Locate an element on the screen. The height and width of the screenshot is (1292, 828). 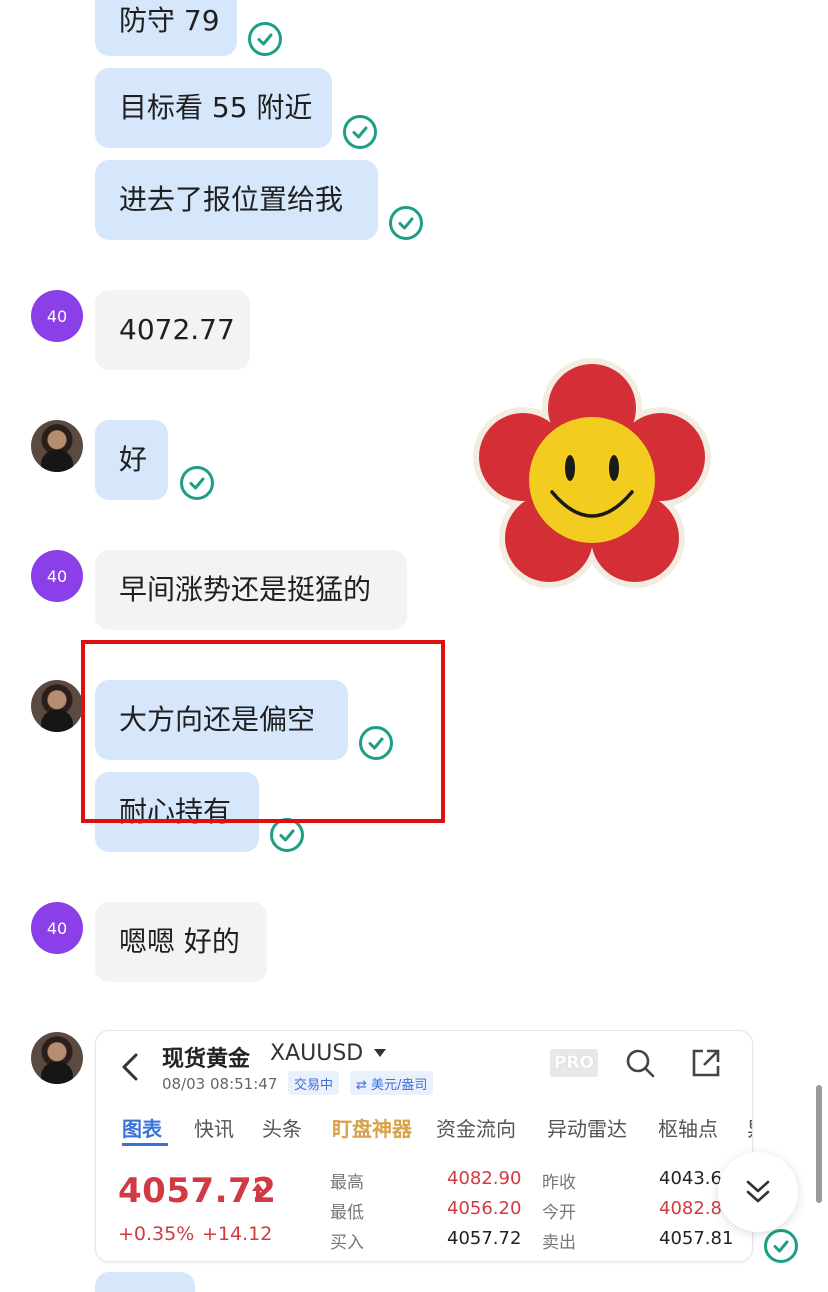
message-bubble: 4072.77 is located at coordinates (172, 330).